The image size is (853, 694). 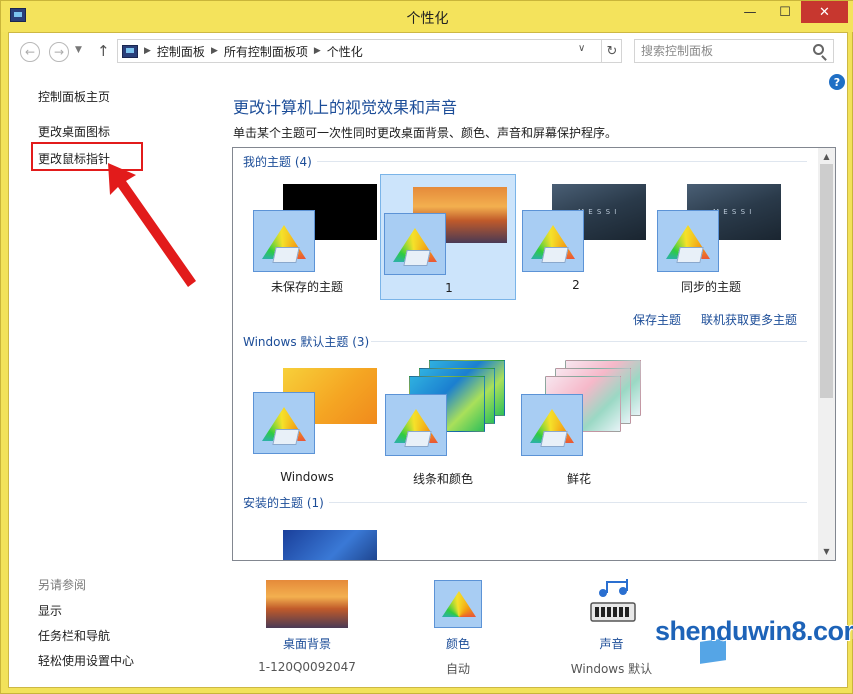 What do you see at coordinates (749, 319) in the screenshot?
I see `get-more-themes-online-link: 联机获取更多主题` at bounding box center [749, 319].